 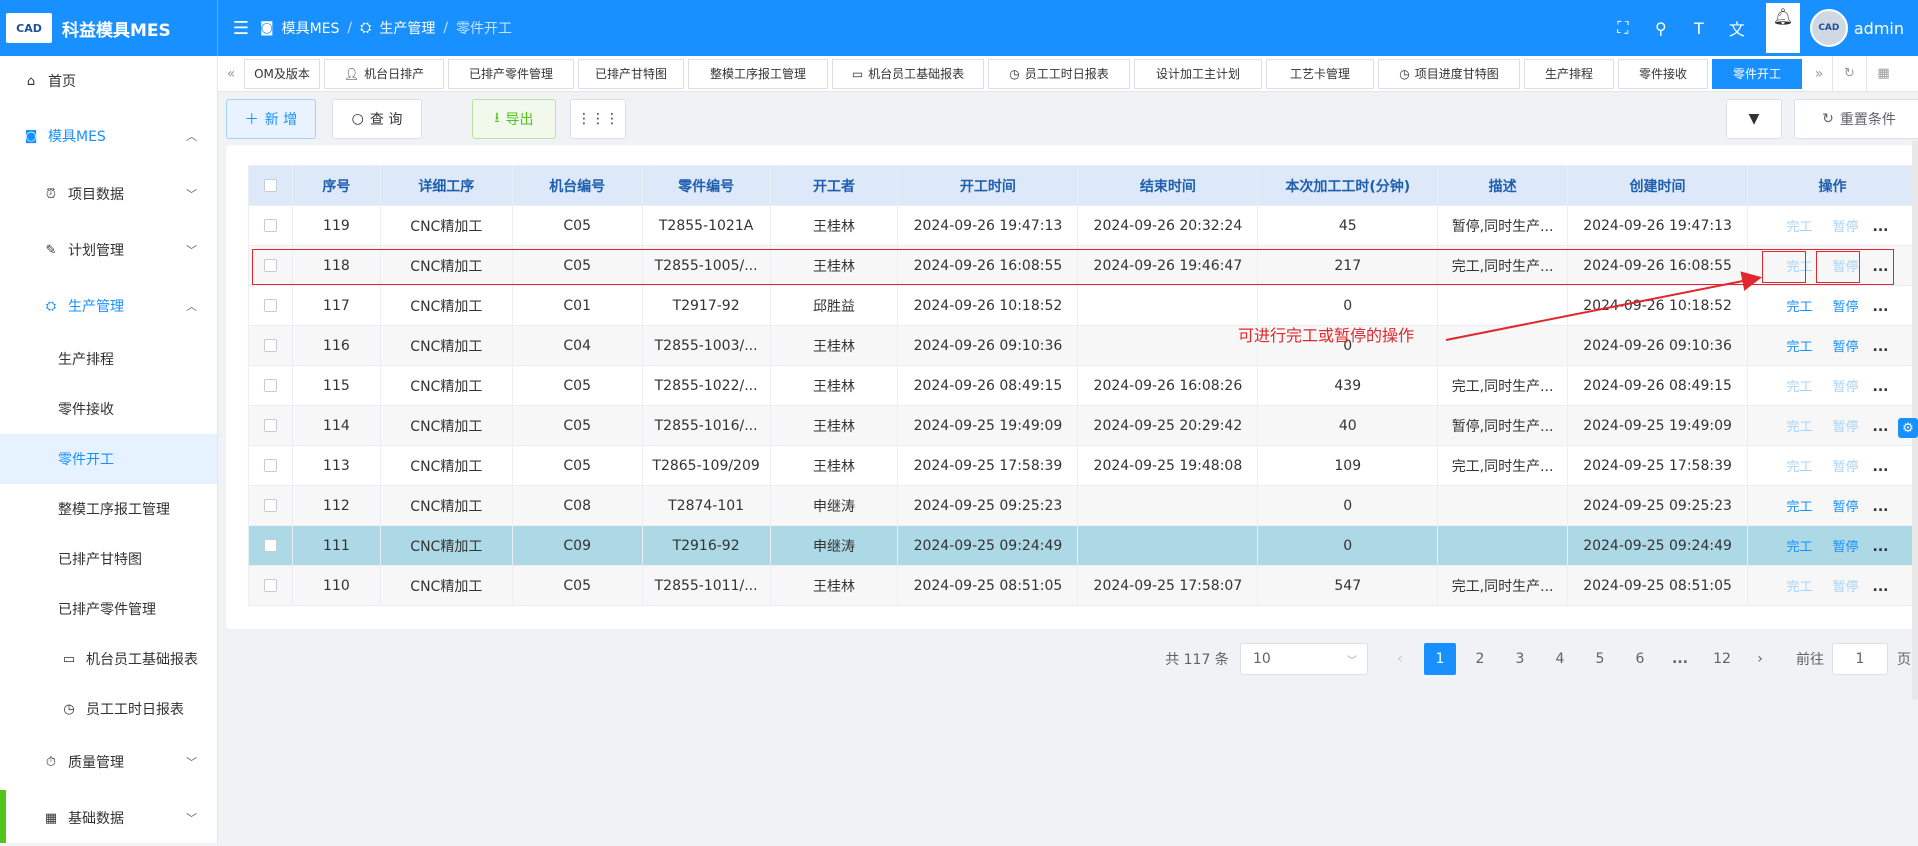 I want to click on tab-part-start: 零件开工, so click(x=1757, y=73).